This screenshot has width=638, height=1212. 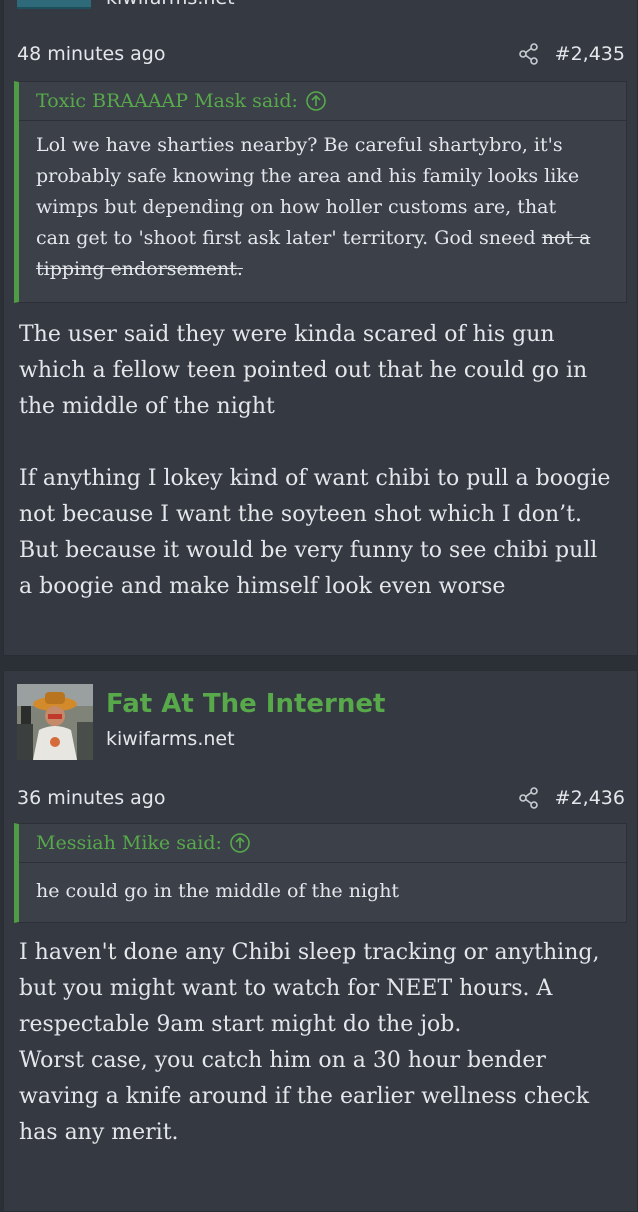 What do you see at coordinates (91, 798) in the screenshot?
I see `post-time: 36 minutes ago` at bounding box center [91, 798].